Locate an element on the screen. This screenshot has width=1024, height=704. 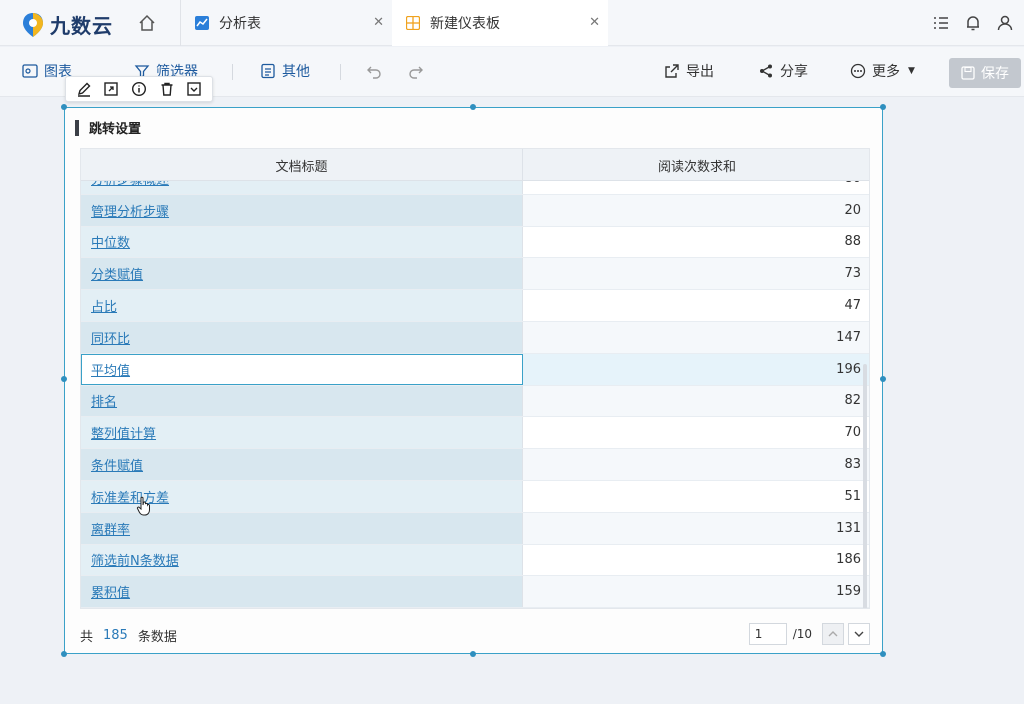
document-icon is located at coordinates (268, 71).